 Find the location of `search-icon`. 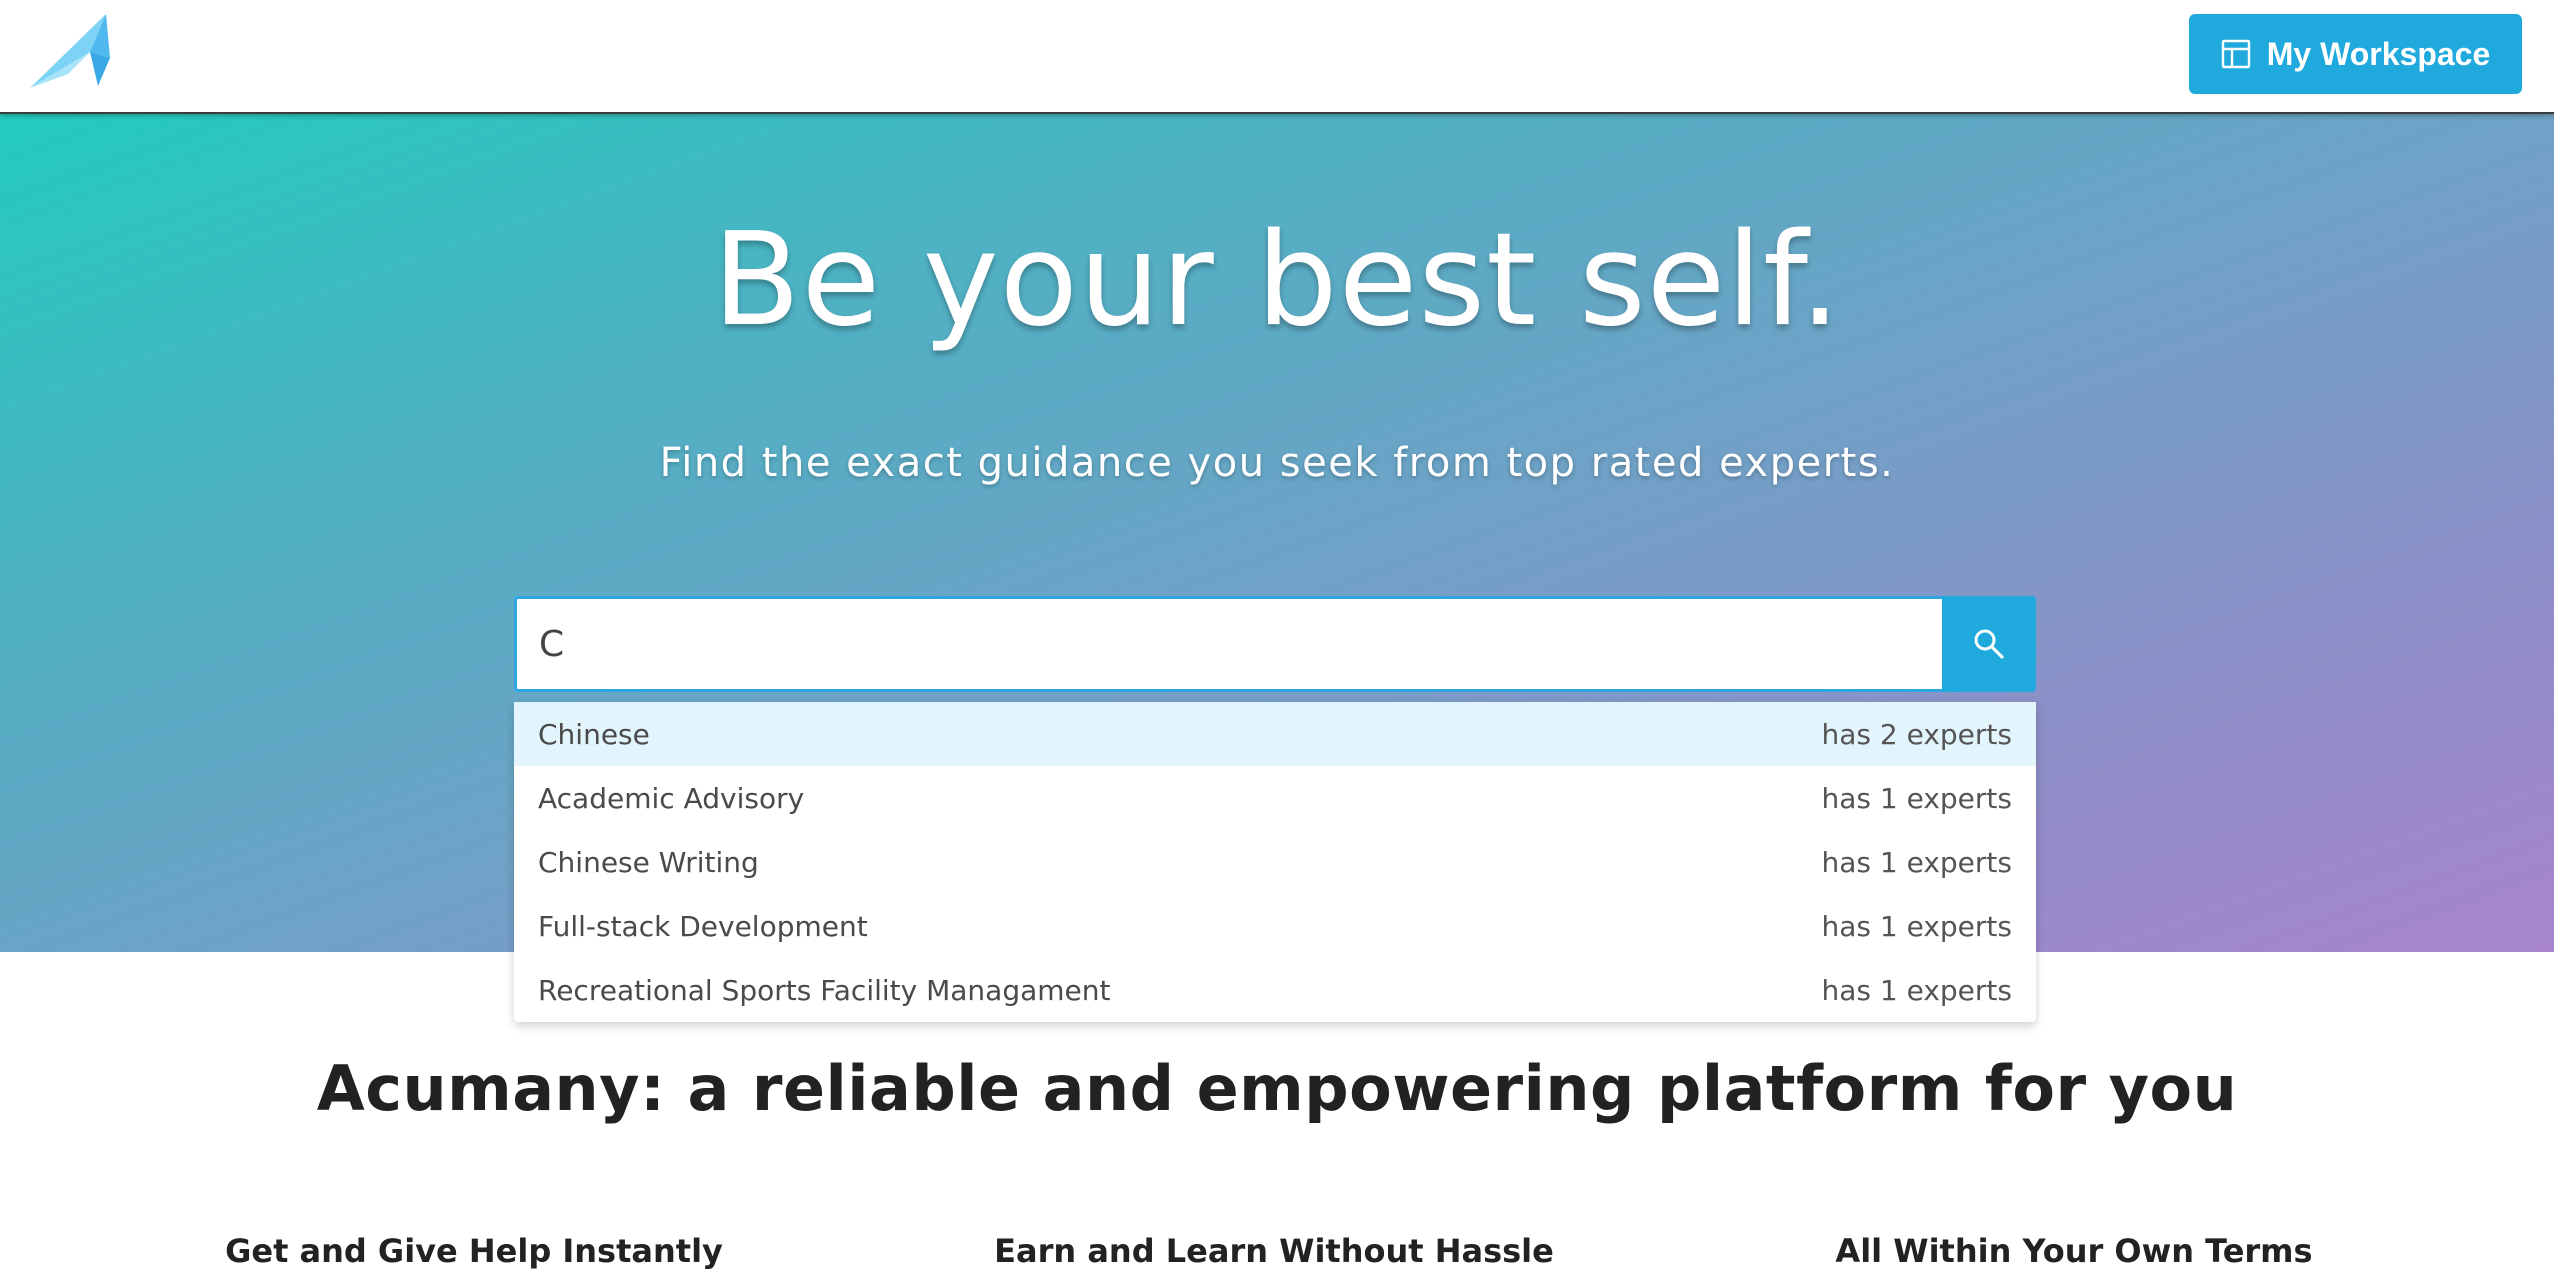

search-icon is located at coordinates (1989, 644).